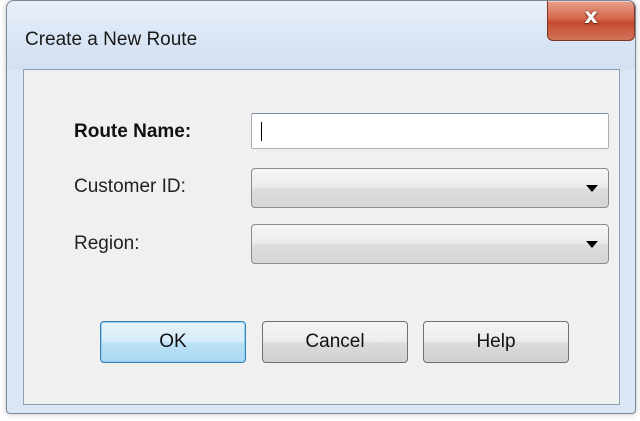 Image resolution: width=640 pixels, height=421 pixels. Describe the element at coordinates (261, 131) in the screenshot. I see `text-caret` at that location.